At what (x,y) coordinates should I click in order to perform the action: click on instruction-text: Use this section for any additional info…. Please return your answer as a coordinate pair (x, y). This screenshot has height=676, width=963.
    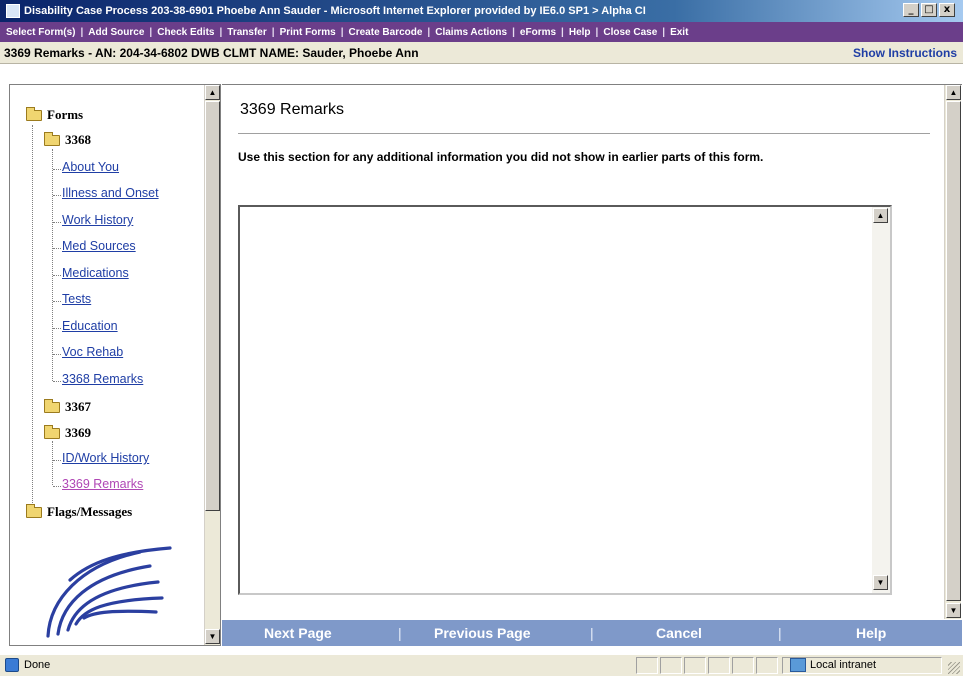
    Looking at the image, I should click on (501, 157).